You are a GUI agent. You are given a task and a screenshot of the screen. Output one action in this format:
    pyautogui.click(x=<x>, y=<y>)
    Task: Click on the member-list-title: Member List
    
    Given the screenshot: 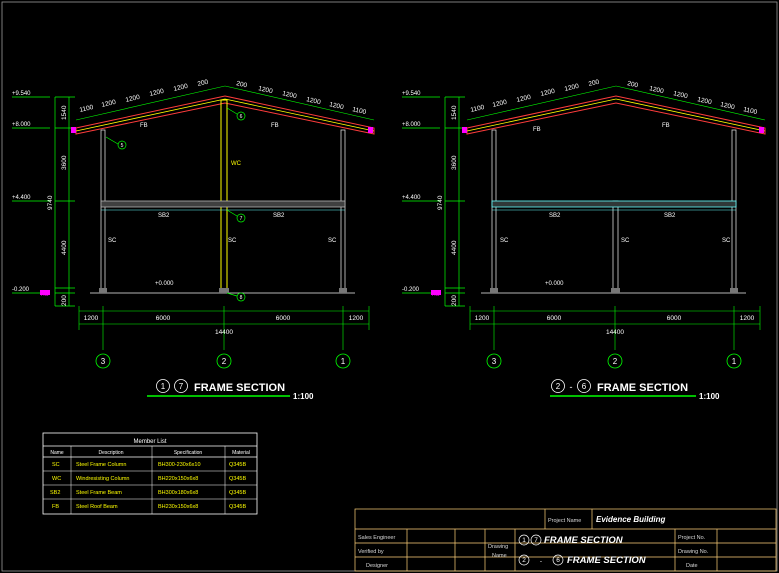 What is the action you would take?
    pyautogui.click(x=149, y=442)
    